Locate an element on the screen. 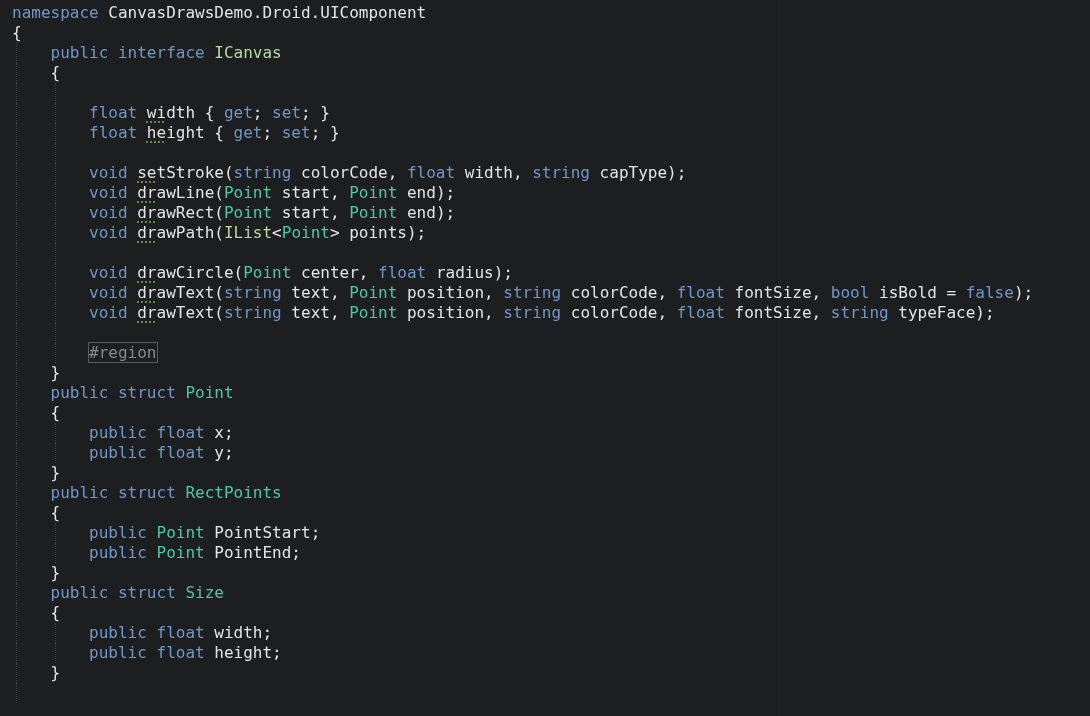 The width and height of the screenshot is (1090, 716). code-line: float width { get; set; } is located at coordinates (209, 112).